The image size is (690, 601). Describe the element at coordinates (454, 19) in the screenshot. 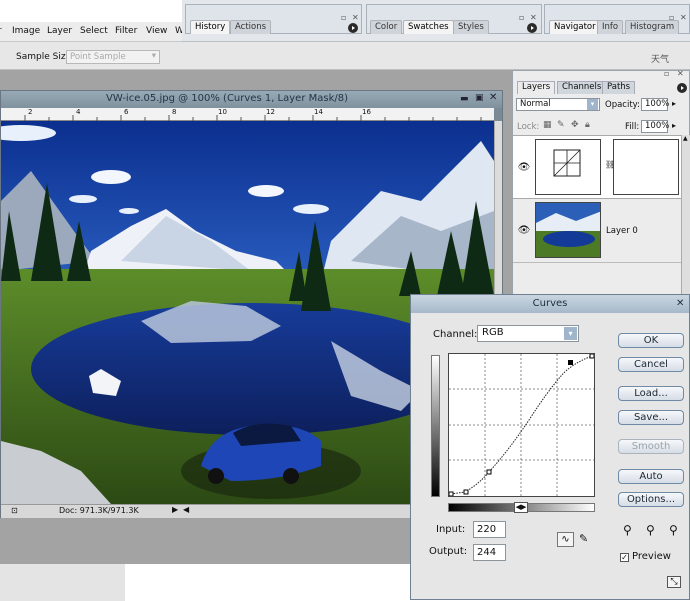

I see `color-panel-group: ▫ ✕ Color Swatches Styles` at that location.